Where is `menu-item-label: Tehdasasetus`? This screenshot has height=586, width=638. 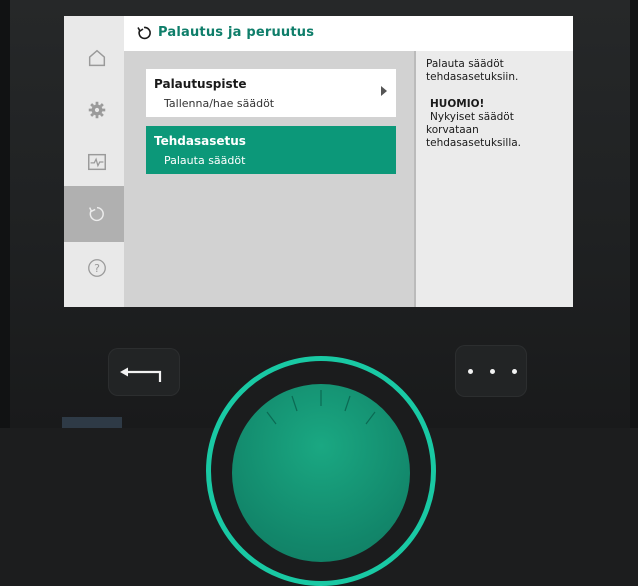 menu-item-label: Tehdasasetus is located at coordinates (200, 141).